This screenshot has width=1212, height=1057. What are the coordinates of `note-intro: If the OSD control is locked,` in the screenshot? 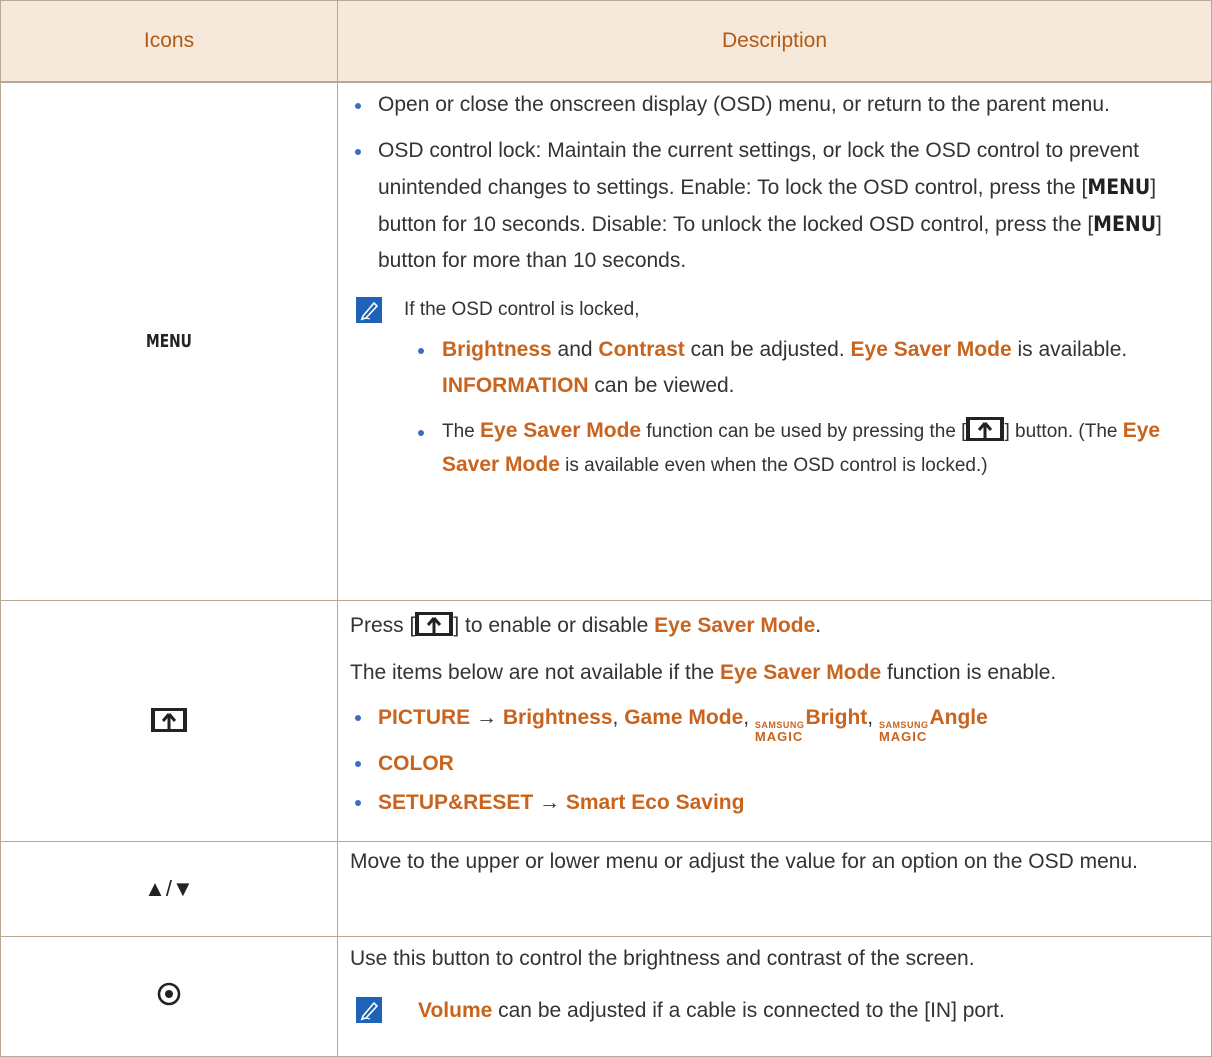 It's located at (522, 309).